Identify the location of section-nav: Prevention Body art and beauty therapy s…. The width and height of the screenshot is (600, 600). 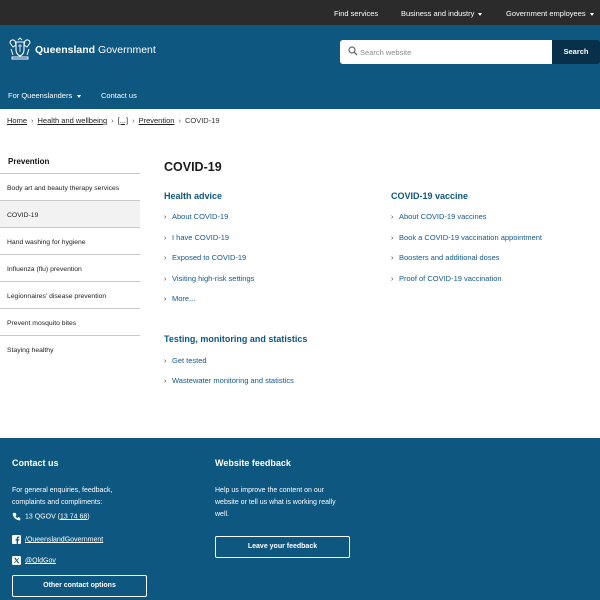
(70, 255).